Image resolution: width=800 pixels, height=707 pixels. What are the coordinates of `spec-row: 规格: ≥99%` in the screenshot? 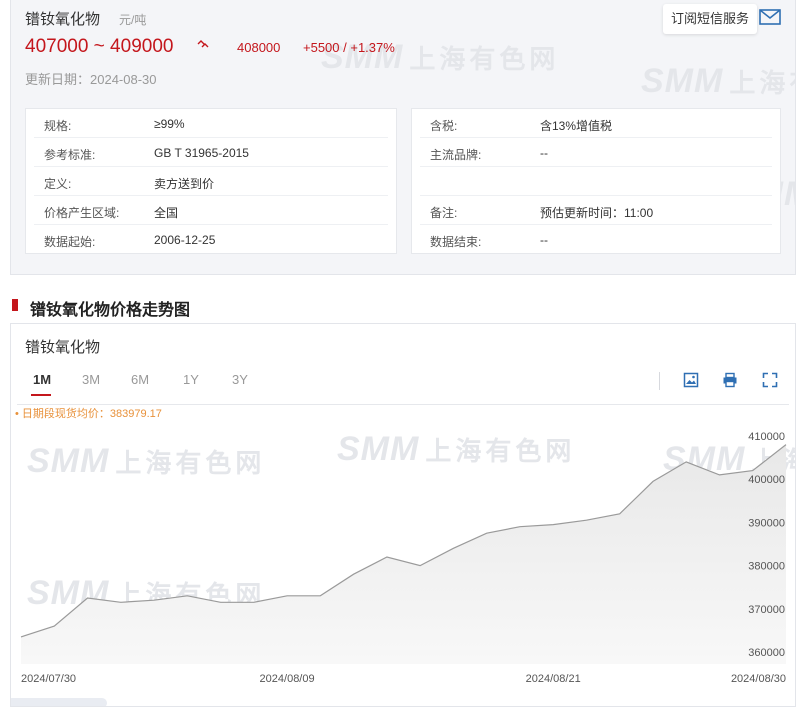 It's located at (211, 123).